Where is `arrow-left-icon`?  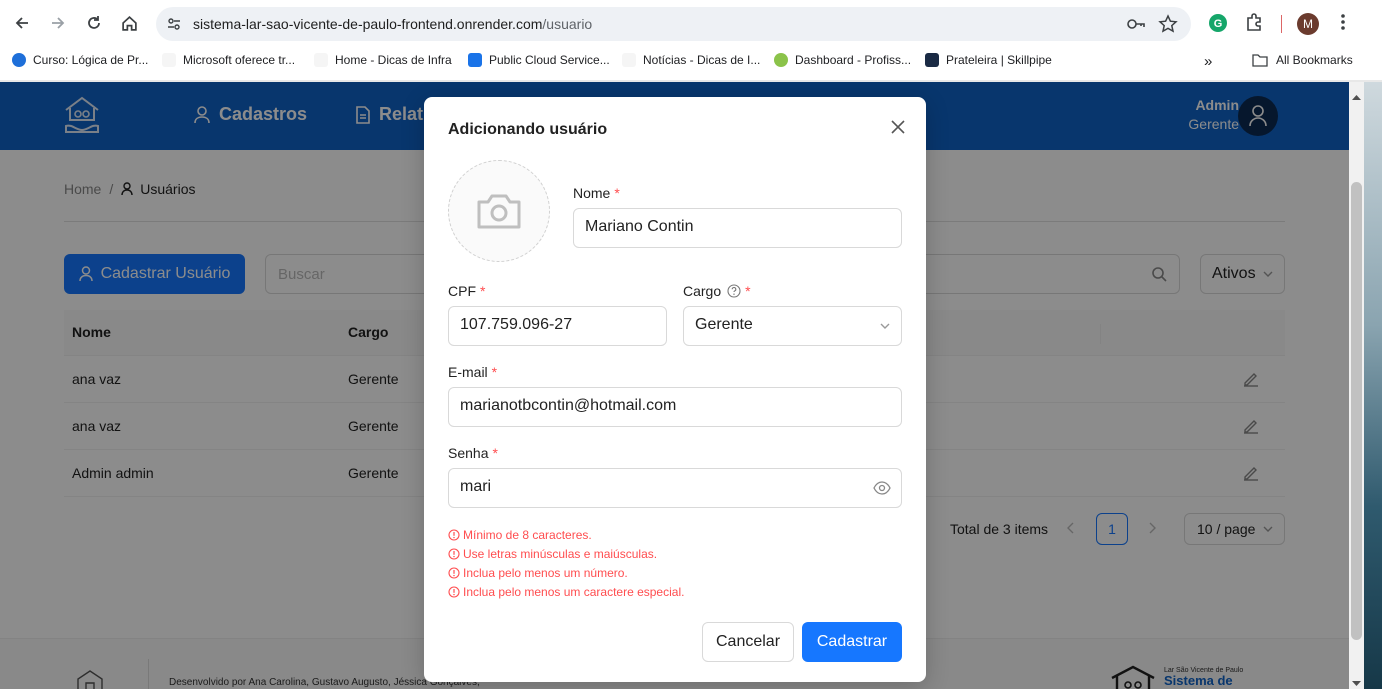
arrow-left-icon is located at coordinates (21, 23).